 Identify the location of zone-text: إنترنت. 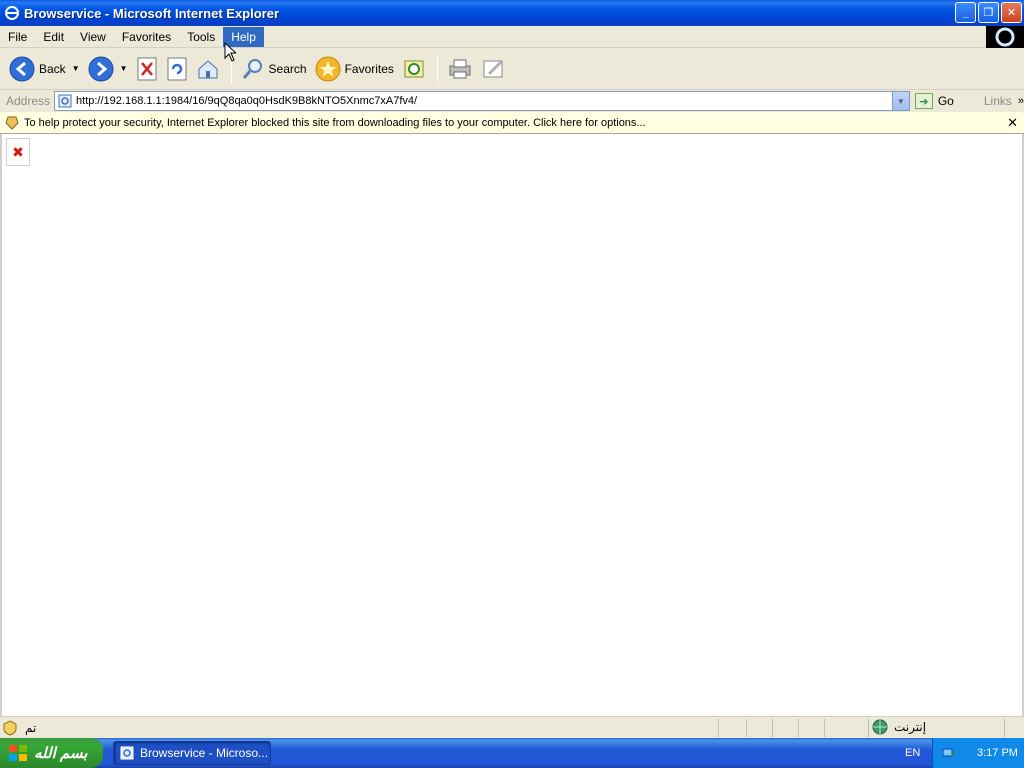
(910, 727).